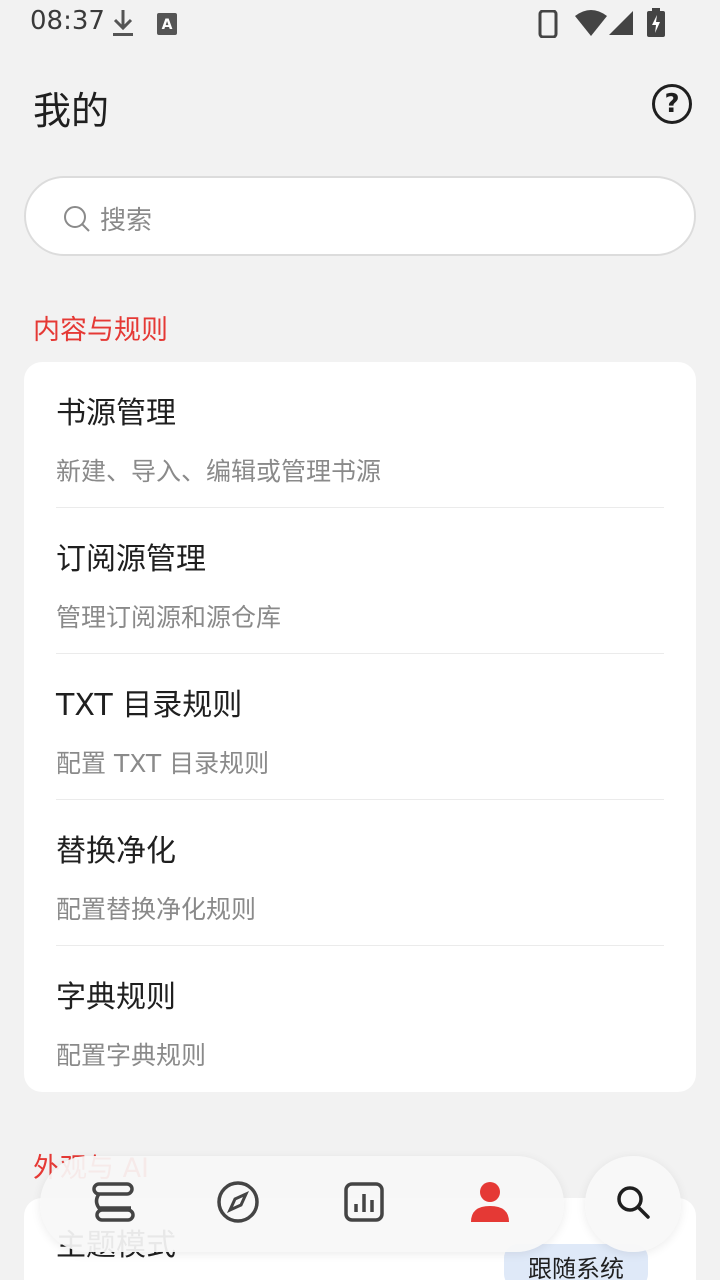 This screenshot has height=1280, width=720. What do you see at coordinates (149, 705) in the screenshot?
I see `item-title: TXT 目录规则` at bounding box center [149, 705].